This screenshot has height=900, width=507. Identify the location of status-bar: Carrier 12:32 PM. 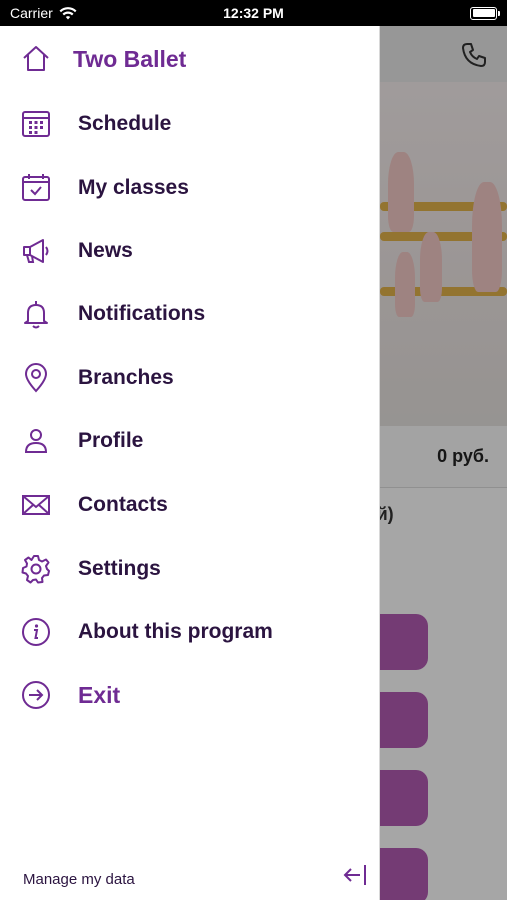
(253, 13).